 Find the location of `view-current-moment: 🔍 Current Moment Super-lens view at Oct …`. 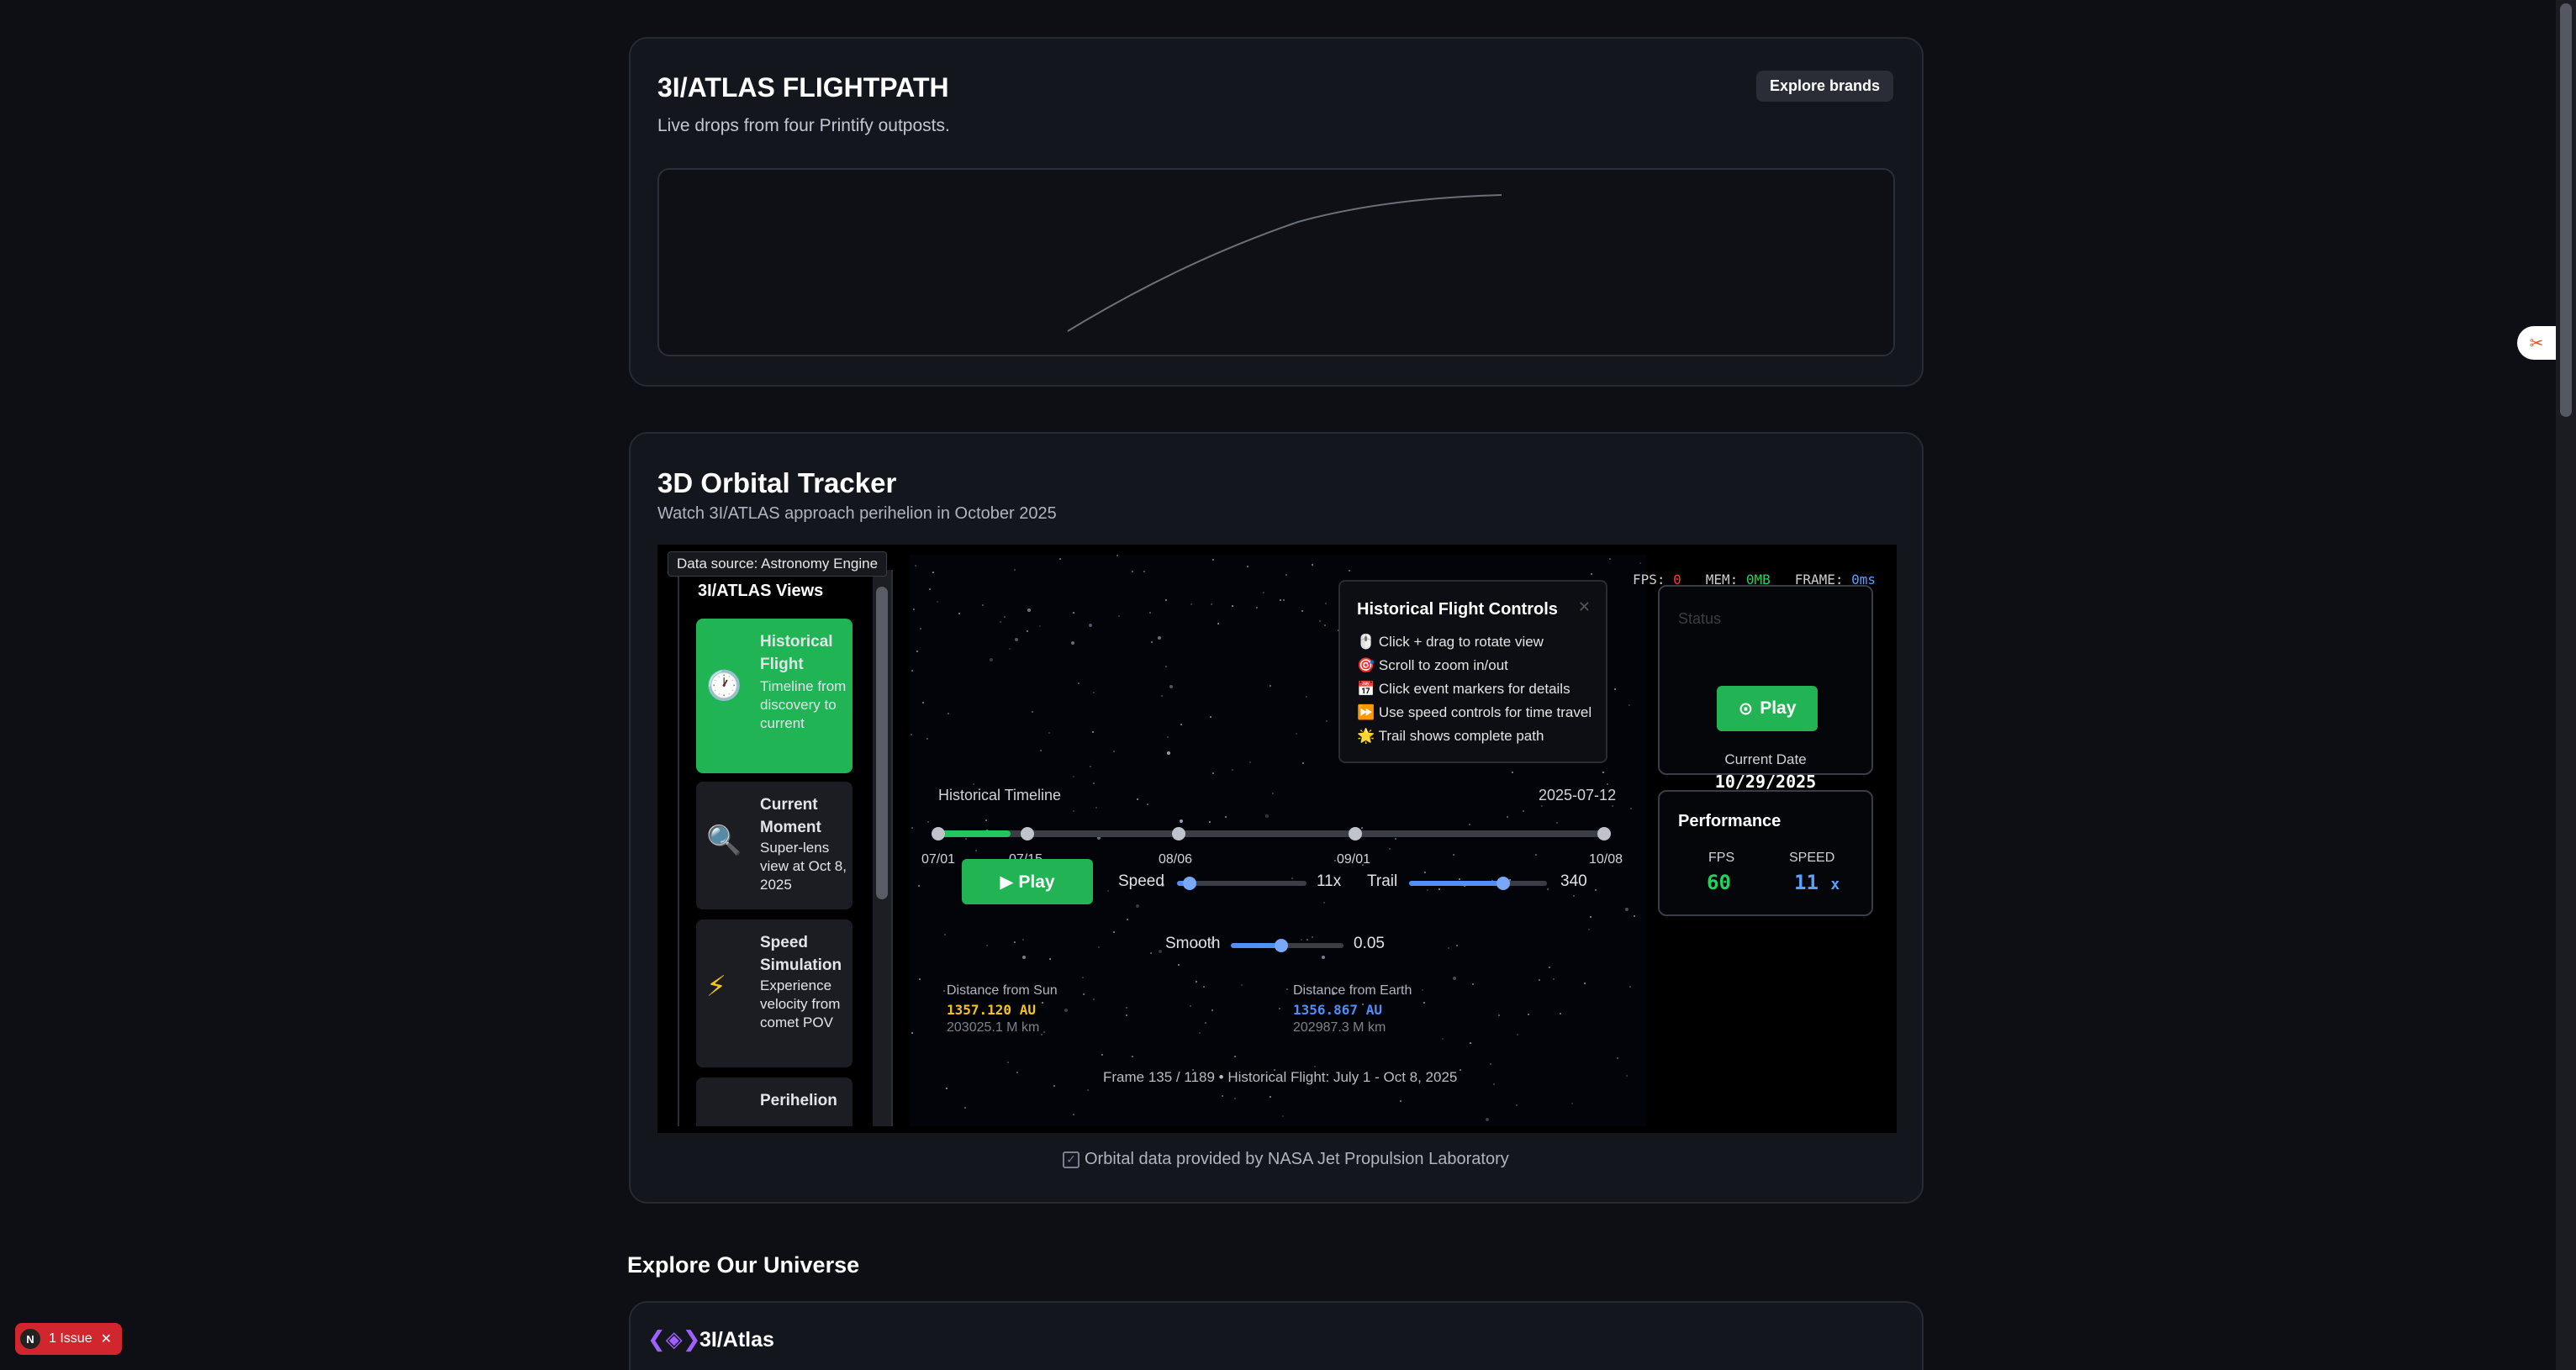

view-current-moment: 🔍 Current Moment Super-lens view at Oct … is located at coordinates (774, 845).